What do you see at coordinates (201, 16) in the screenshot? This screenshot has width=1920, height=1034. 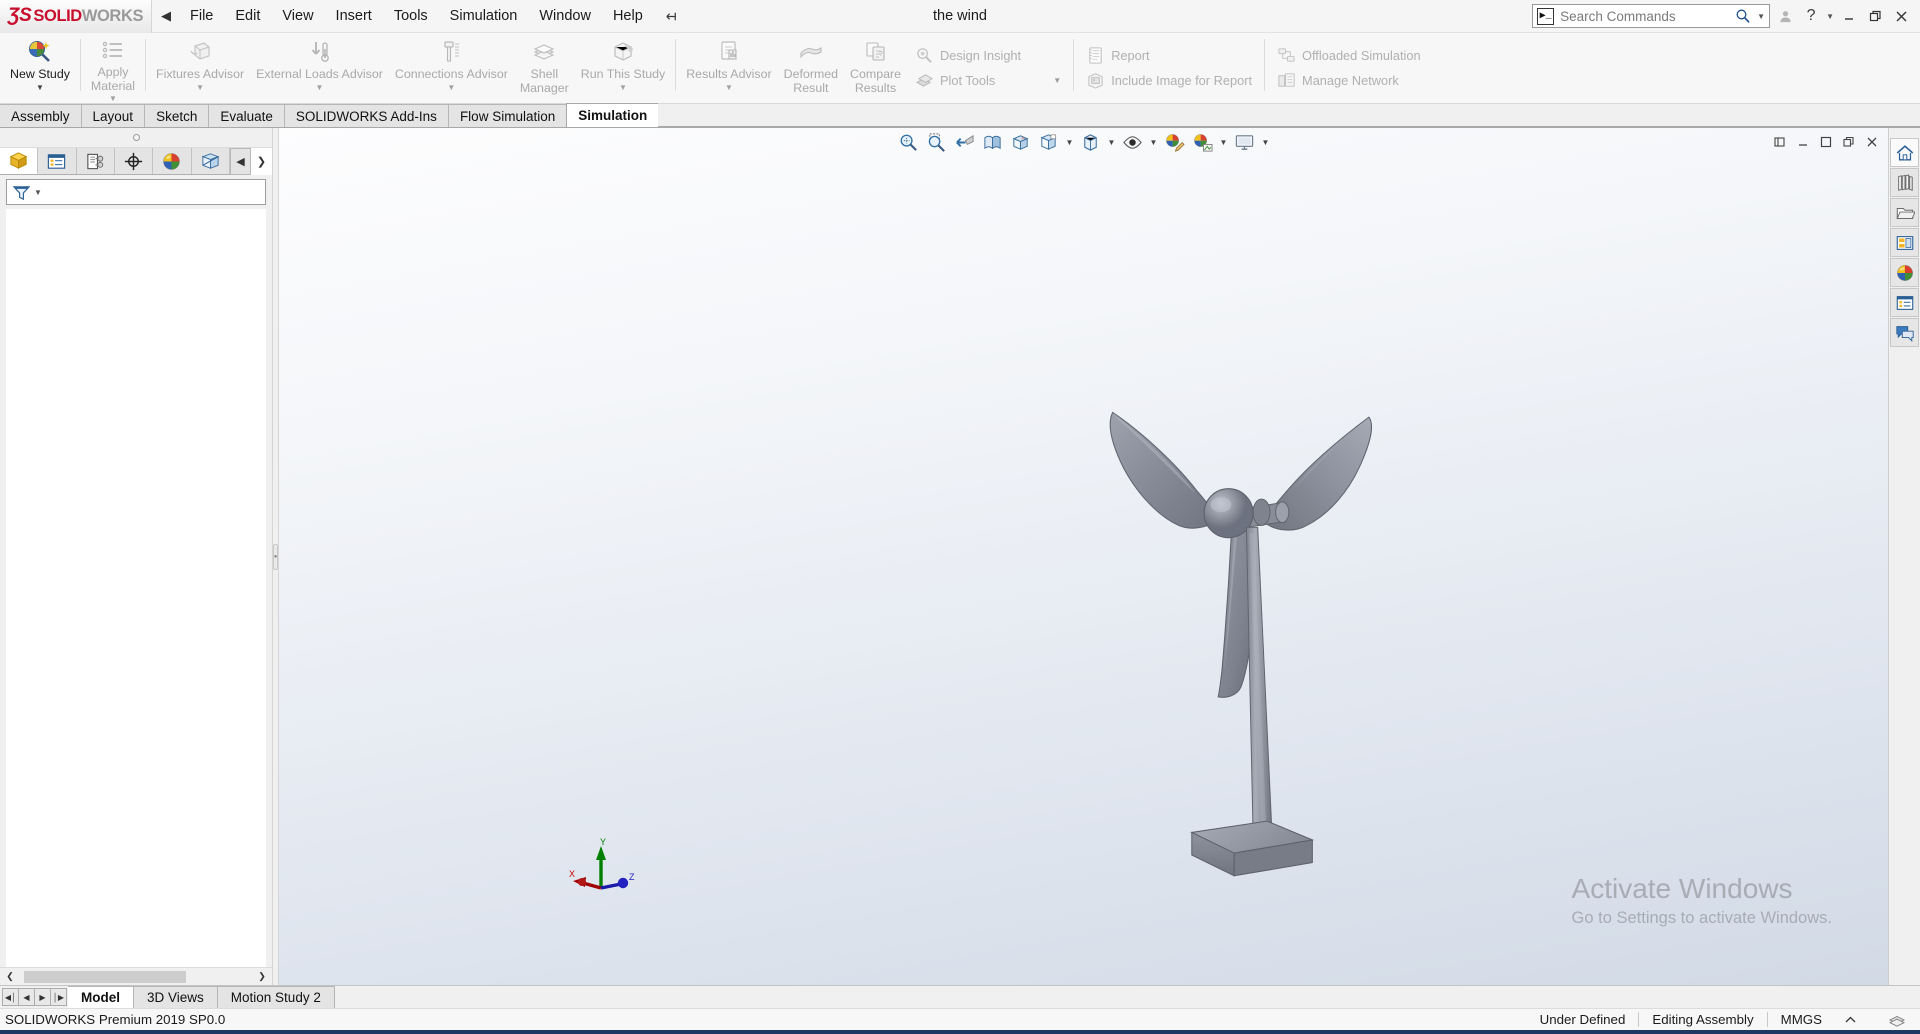 I see `menu-item-file: File` at bounding box center [201, 16].